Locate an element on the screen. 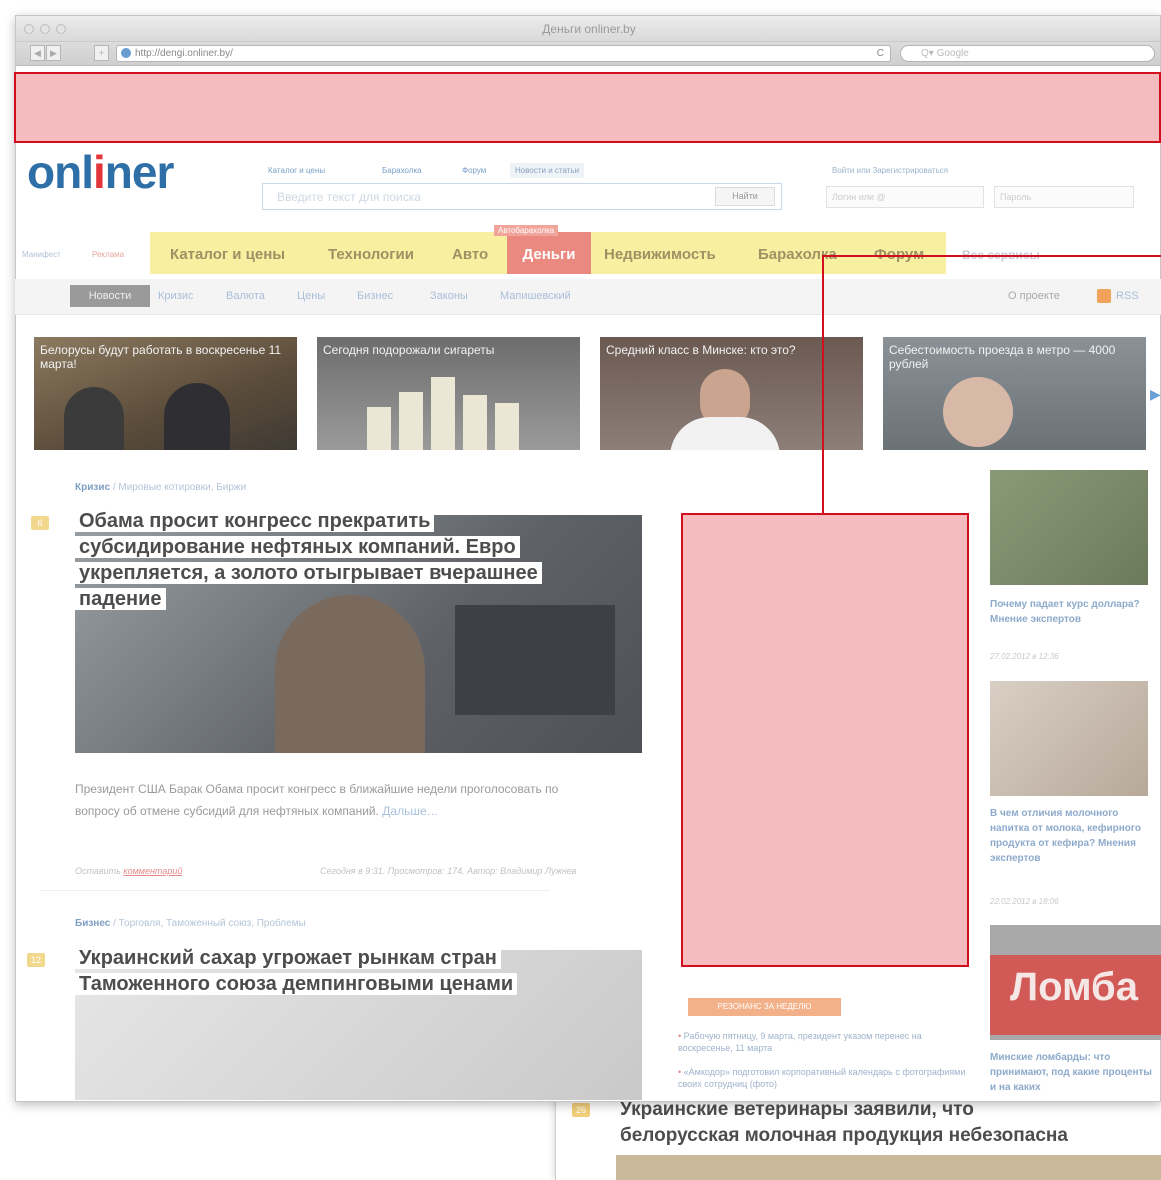 This screenshot has width=1161, height=1180. browser-search-field: Q▾ Google is located at coordinates (1027, 53).